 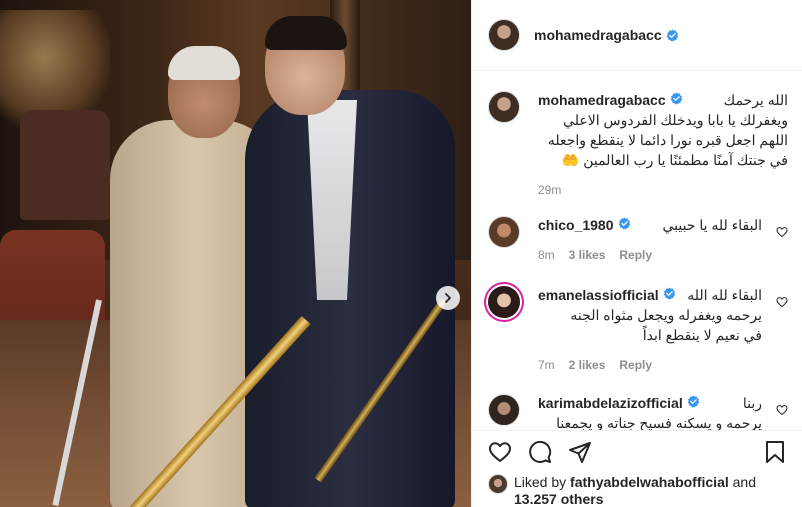 I want to click on caption-text-line: الله يرحمك, so click(x=755, y=100).